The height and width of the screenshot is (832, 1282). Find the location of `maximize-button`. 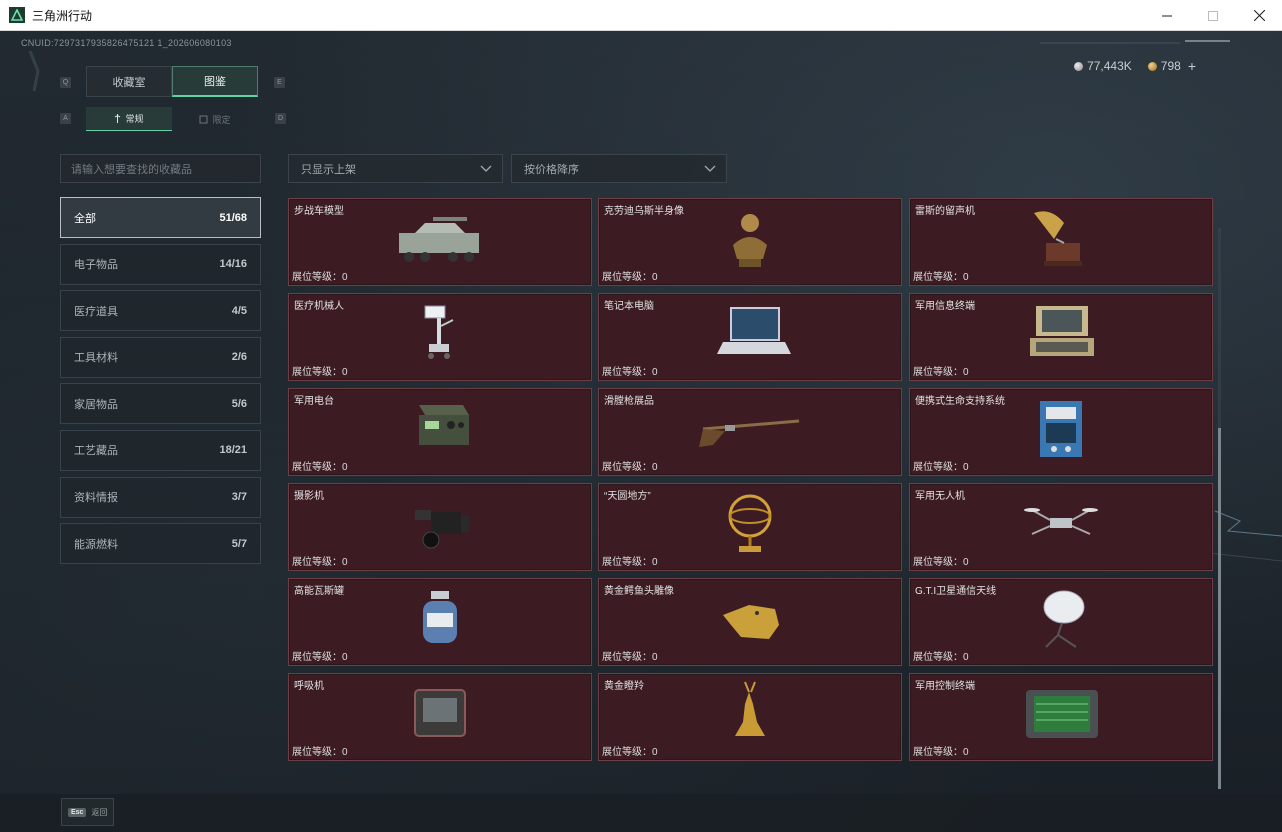

maximize-button is located at coordinates (1213, 15).